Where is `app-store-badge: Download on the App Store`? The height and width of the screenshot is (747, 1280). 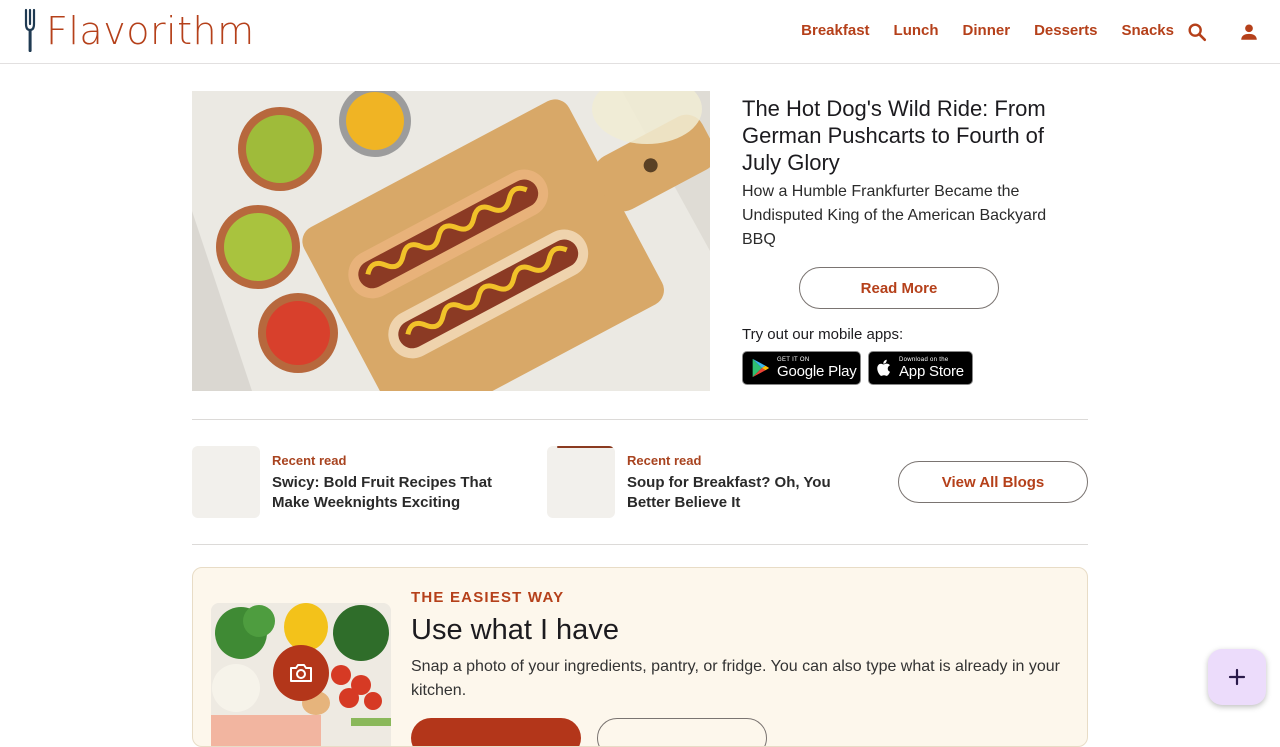
app-store-badge: Download on the App Store is located at coordinates (920, 368).